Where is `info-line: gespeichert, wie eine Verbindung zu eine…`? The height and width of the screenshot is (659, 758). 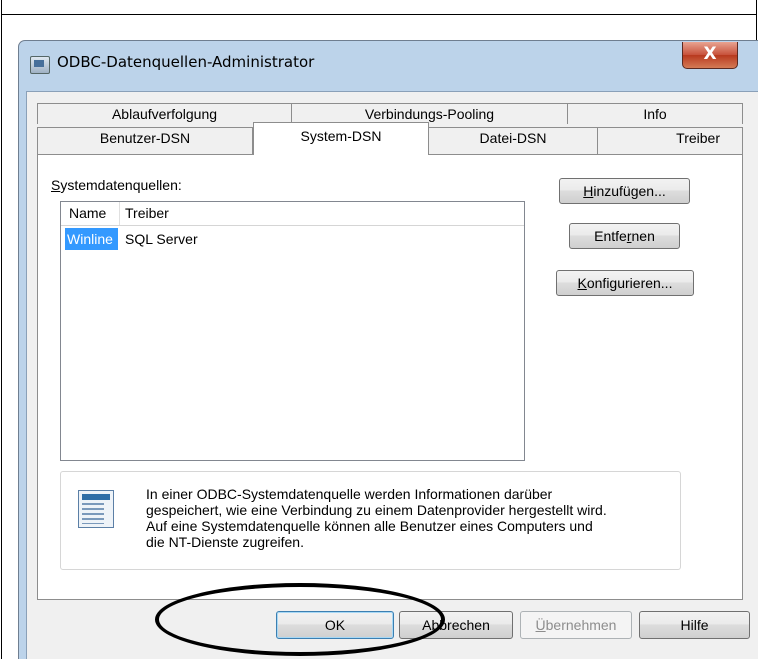
info-line: gespeichert, wie eine Verbindung zu eine… is located at coordinates (376, 510).